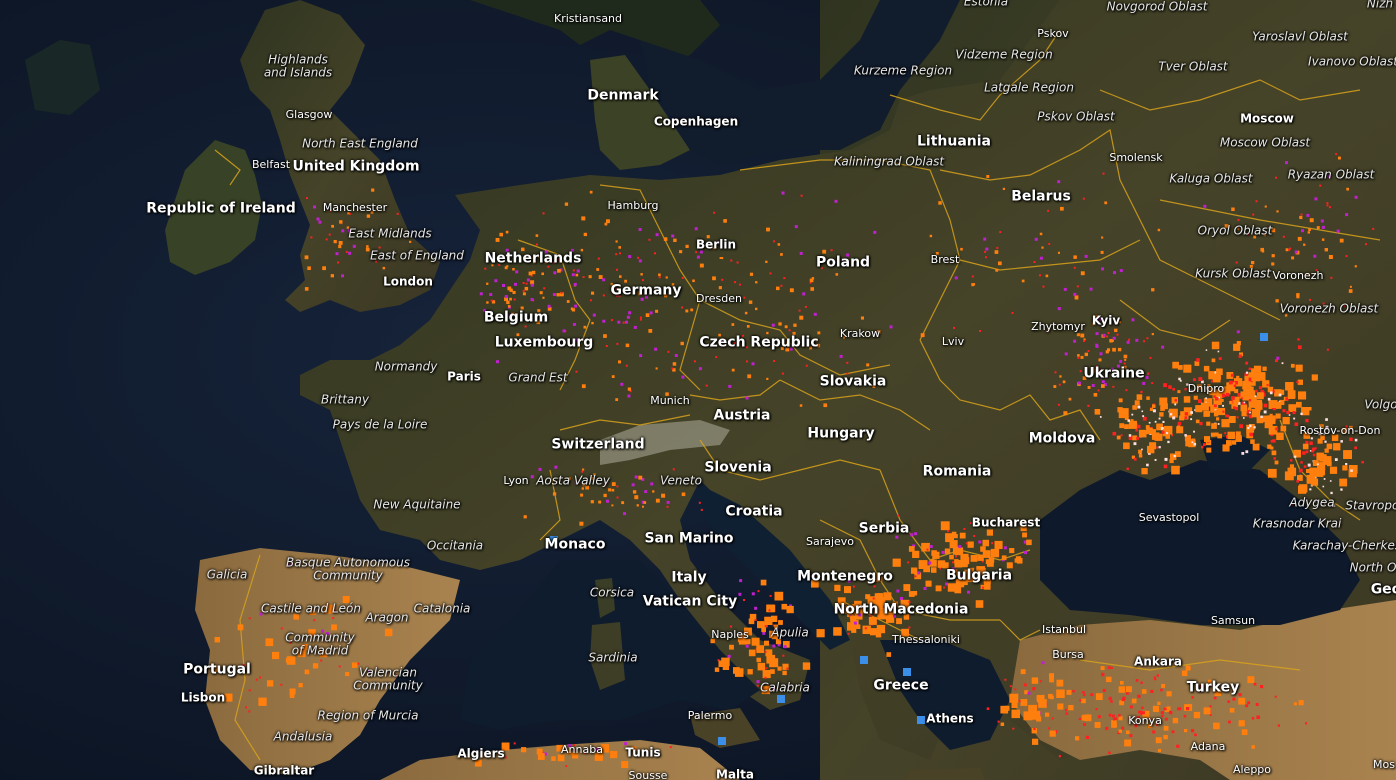 The width and height of the screenshot is (1396, 780). What do you see at coordinates (716, 245) in the screenshot?
I see `city-label: Berlin` at bounding box center [716, 245].